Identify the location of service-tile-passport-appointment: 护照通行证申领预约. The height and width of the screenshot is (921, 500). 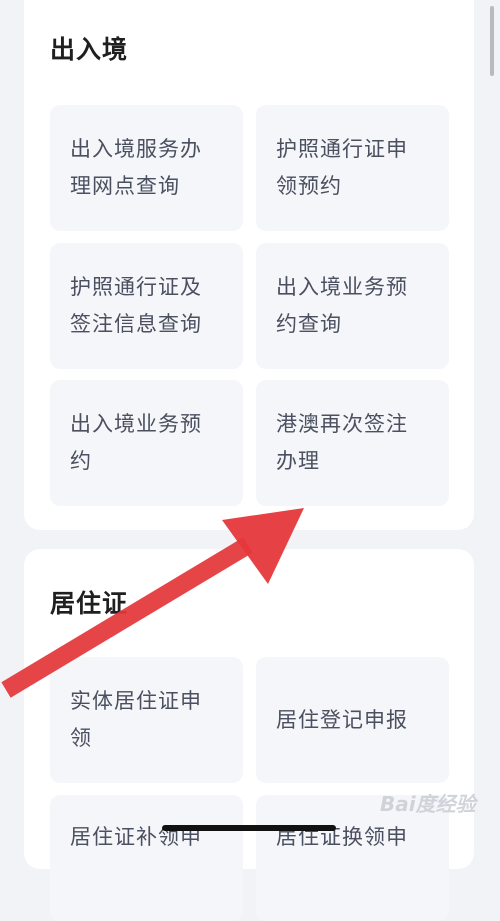
(352, 168).